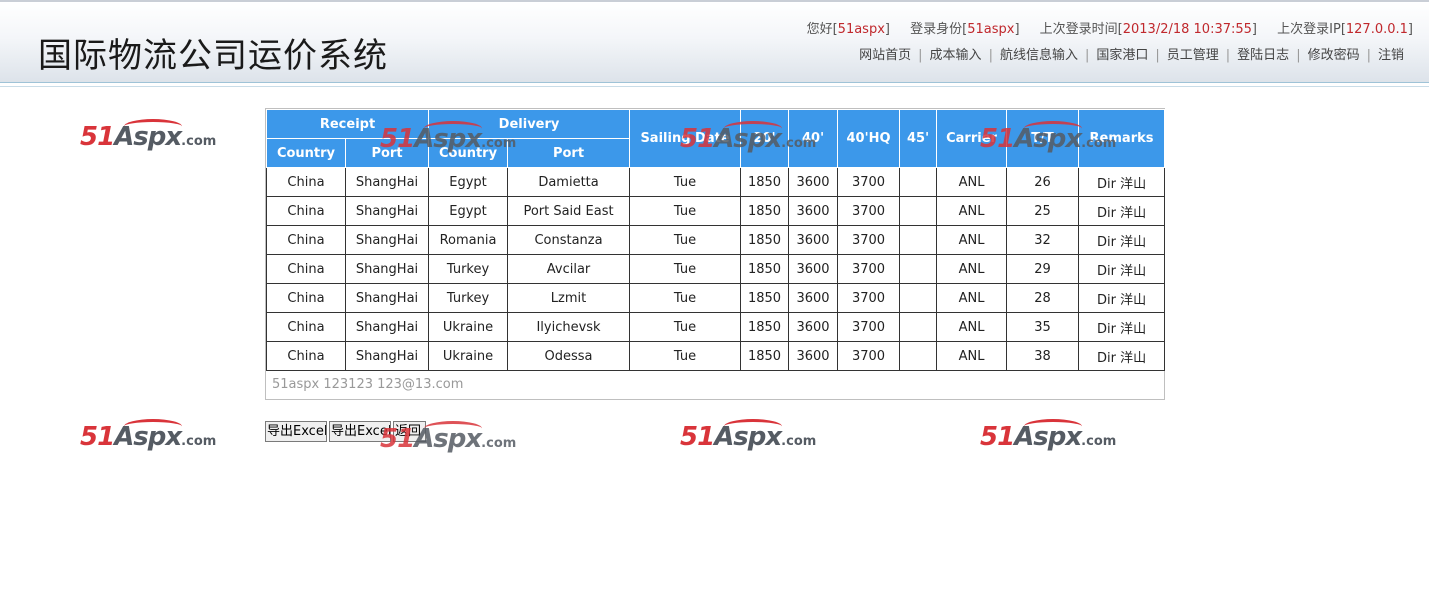 The image size is (1429, 600). Describe the element at coordinates (956, 55) in the screenshot. I see `nav-cost-input-link: 成本输入` at that location.